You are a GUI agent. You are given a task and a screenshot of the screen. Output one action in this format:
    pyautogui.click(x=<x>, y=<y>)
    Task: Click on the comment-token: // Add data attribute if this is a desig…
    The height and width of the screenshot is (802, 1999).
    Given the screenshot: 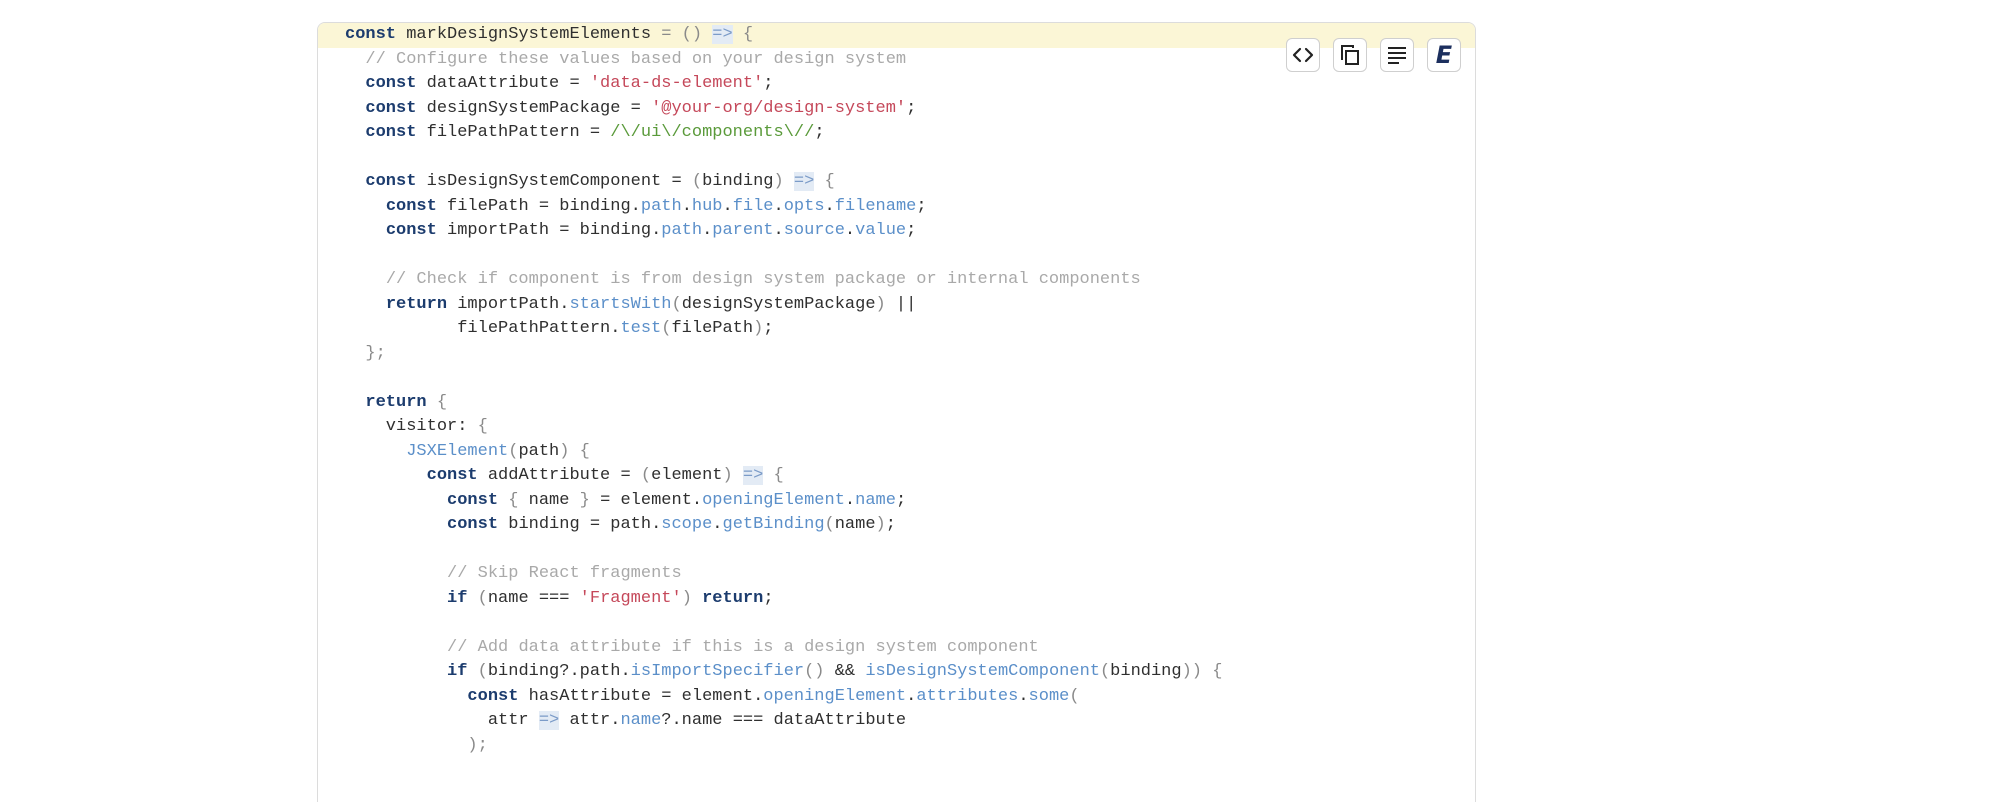 What is the action you would take?
    pyautogui.click(x=743, y=647)
    